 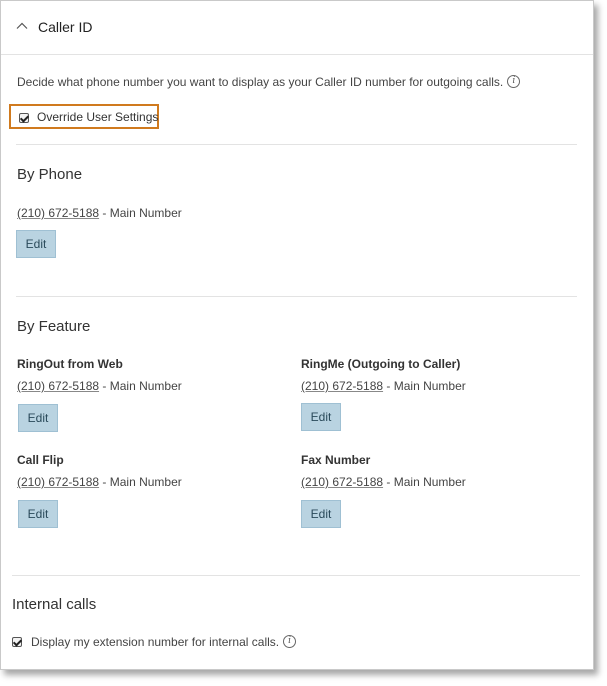 I want to click on override-checkbox, so click(x=24, y=118).